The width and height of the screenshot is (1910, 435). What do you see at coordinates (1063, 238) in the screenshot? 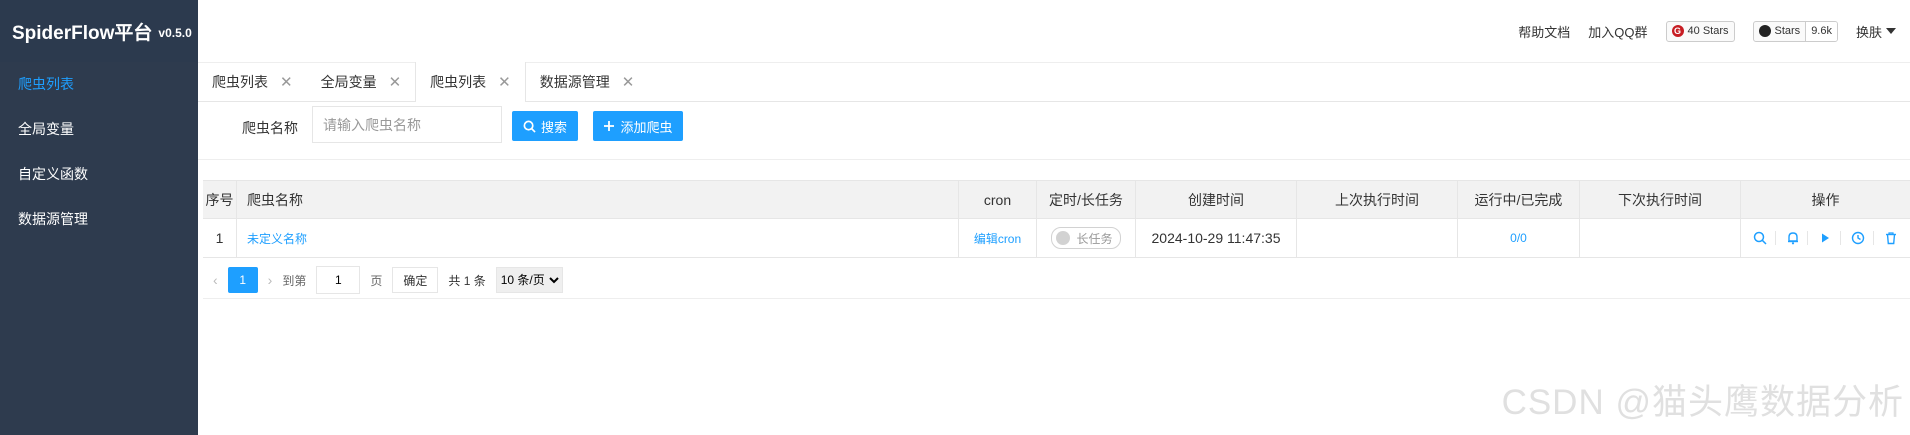
I see `toggle-knob` at bounding box center [1063, 238].